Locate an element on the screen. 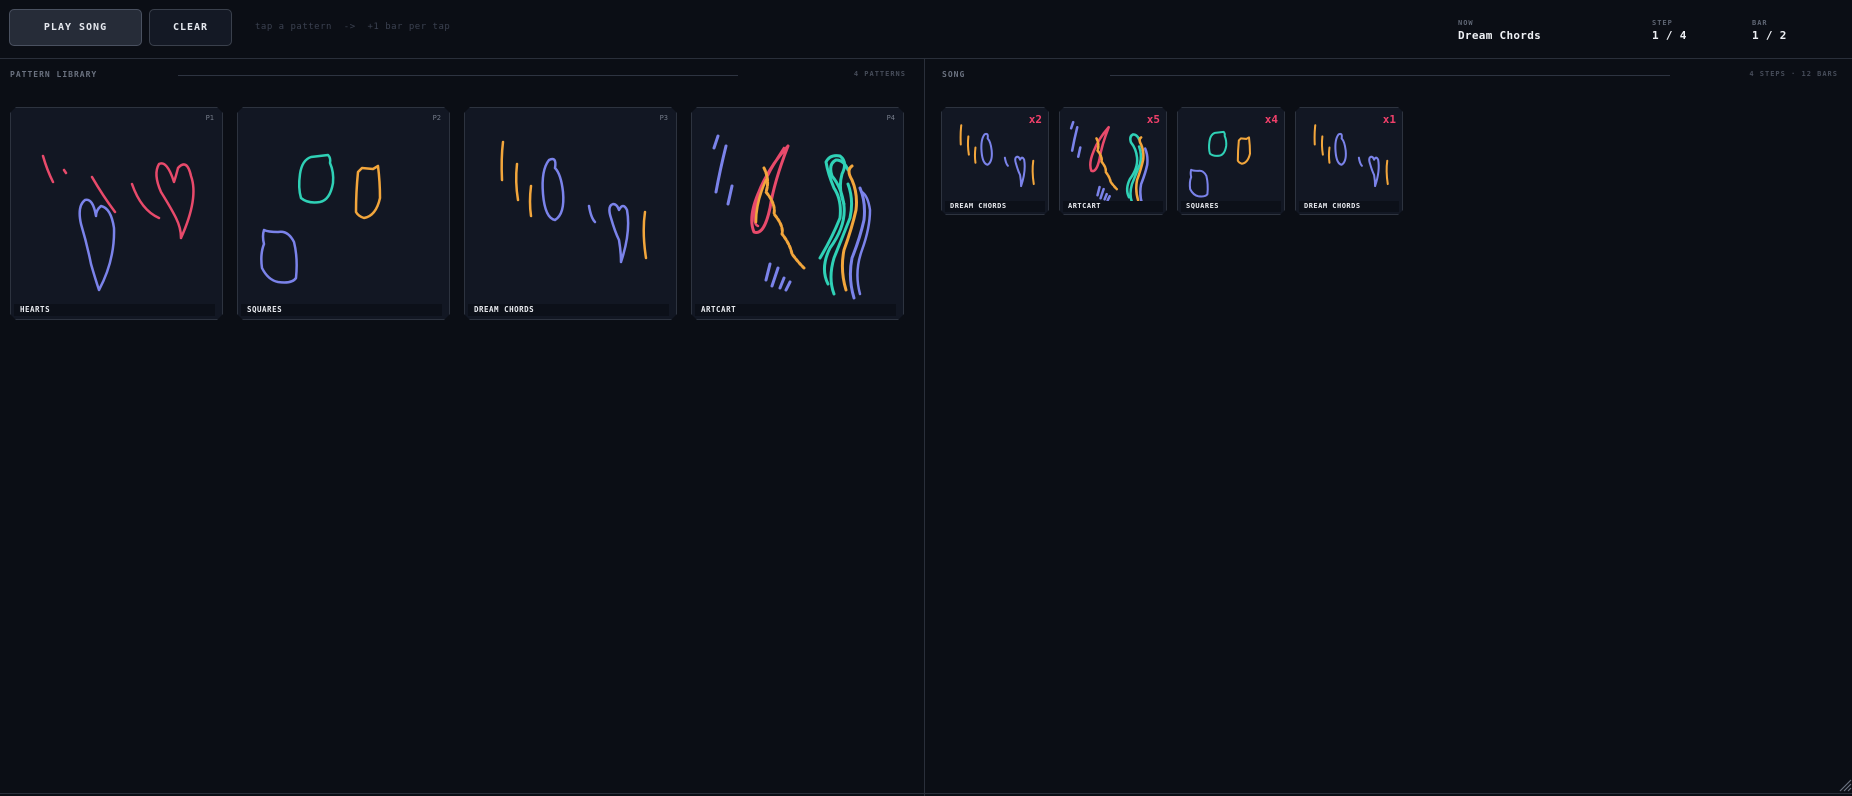 This screenshot has width=1852, height=796. step-value: 1 / 4 is located at coordinates (1669, 35).